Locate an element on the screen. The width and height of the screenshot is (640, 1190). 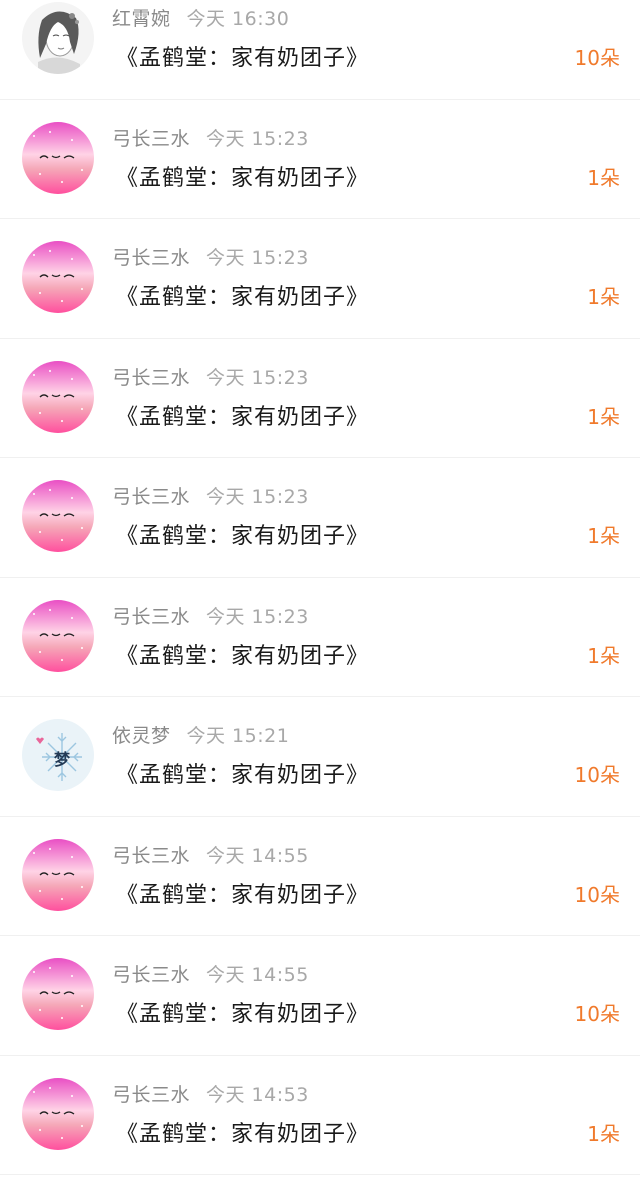
svg-text: 梦 is located at coordinates (62, 759).